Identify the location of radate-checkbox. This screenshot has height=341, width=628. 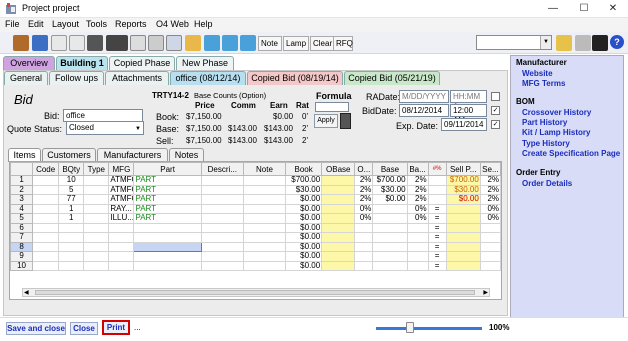
(495, 96).